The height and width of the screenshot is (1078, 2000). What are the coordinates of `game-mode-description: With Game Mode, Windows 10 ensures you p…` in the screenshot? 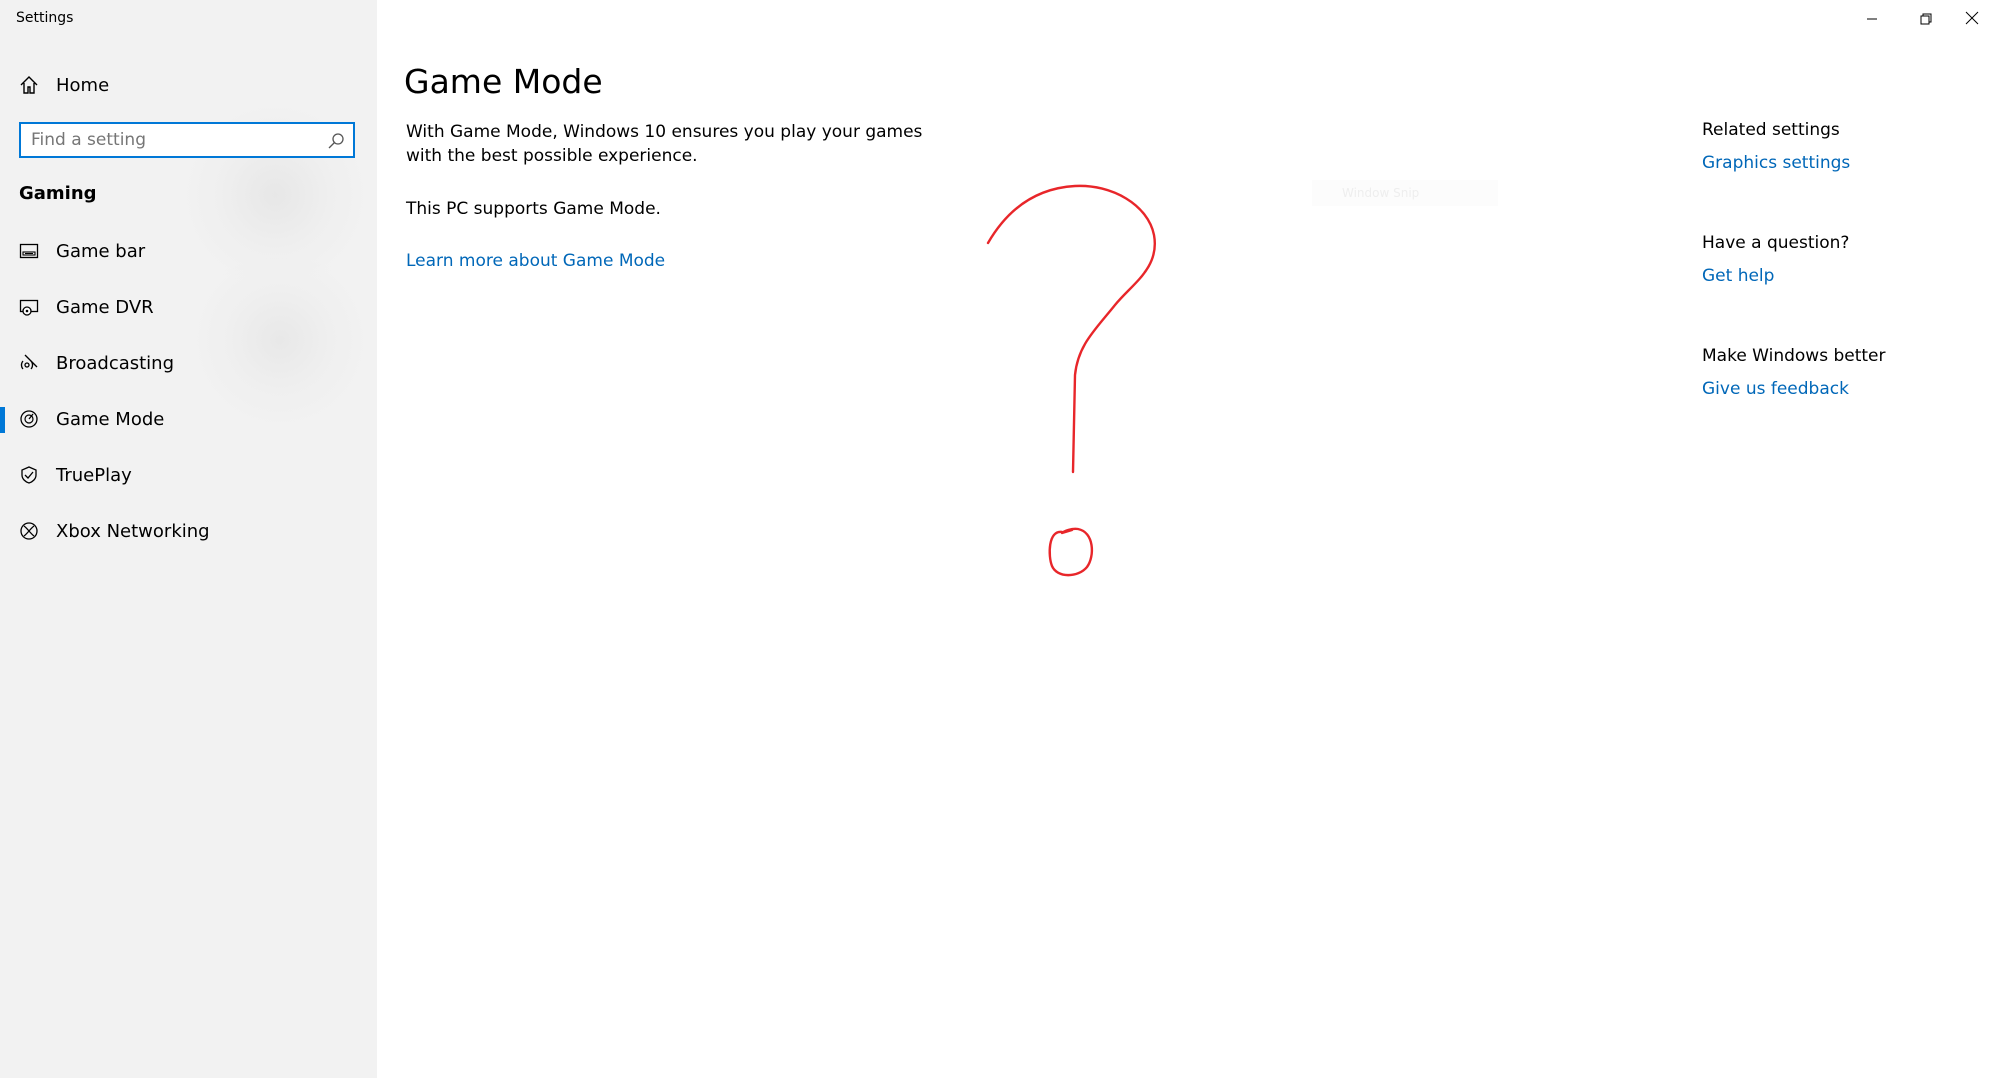 It's located at (664, 144).